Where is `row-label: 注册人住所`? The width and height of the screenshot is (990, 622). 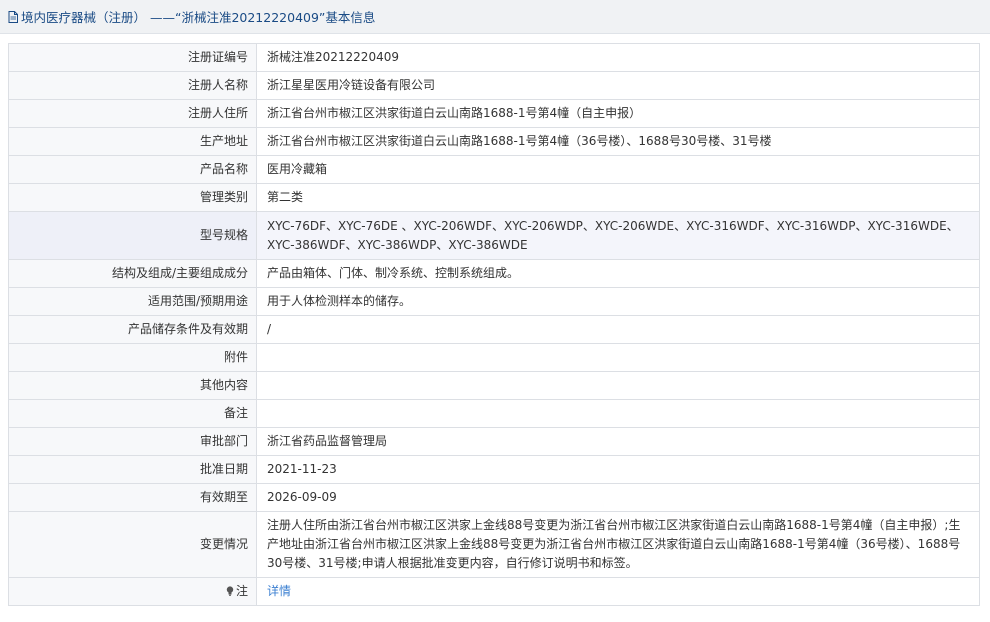
row-label: 注册人住所 is located at coordinates (132, 113).